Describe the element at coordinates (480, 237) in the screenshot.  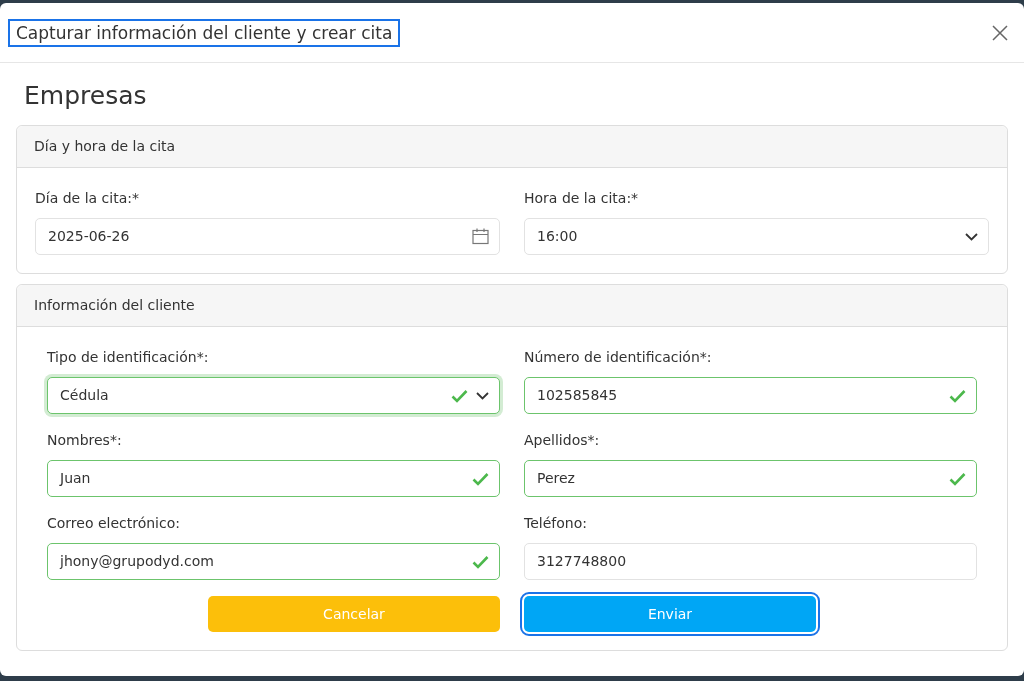
I see `calendar-icon` at that location.